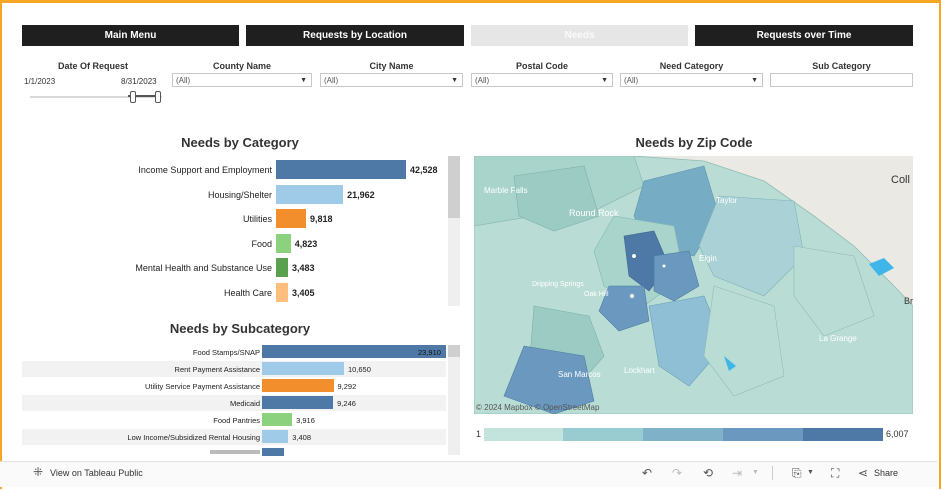  What do you see at coordinates (454, 231) in the screenshot?
I see `category-scrollbar` at bounding box center [454, 231].